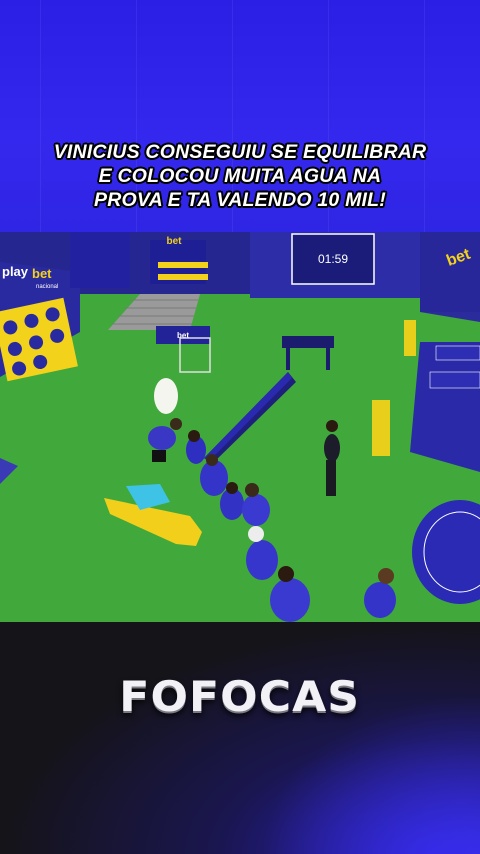 This screenshot has width=480, height=854. What do you see at coordinates (175, 241) in the screenshot?
I see `bet-logo-top: bet` at bounding box center [175, 241].